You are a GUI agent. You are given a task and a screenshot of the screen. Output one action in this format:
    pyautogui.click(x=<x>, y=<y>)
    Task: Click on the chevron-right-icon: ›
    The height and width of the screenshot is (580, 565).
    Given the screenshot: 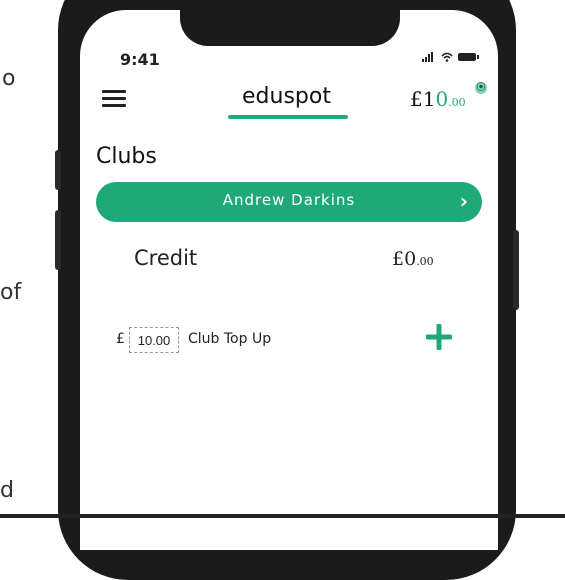 What is the action you would take?
    pyautogui.click(x=463, y=201)
    